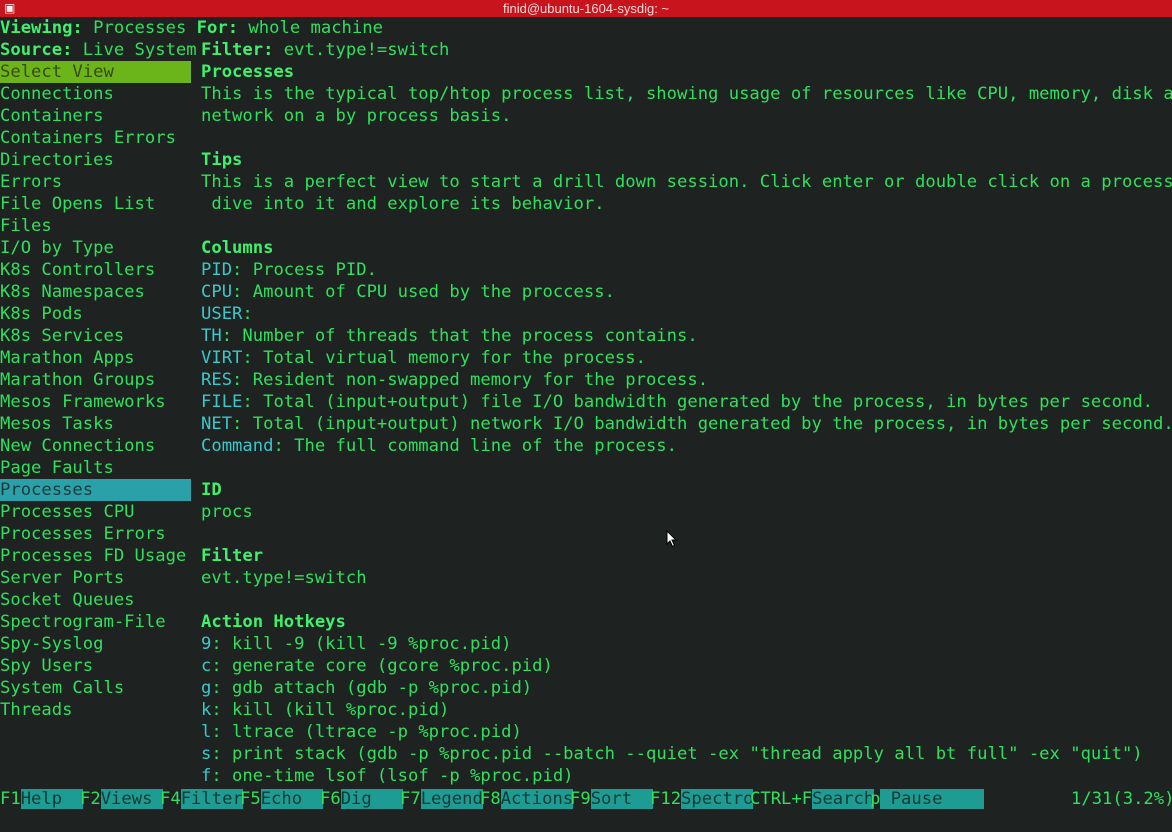 The height and width of the screenshot is (832, 1172). Describe the element at coordinates (361, 644) in the screenshot. I see `hotkey-description: : kill -9 (kill -9 %proc.pid)` at that location.